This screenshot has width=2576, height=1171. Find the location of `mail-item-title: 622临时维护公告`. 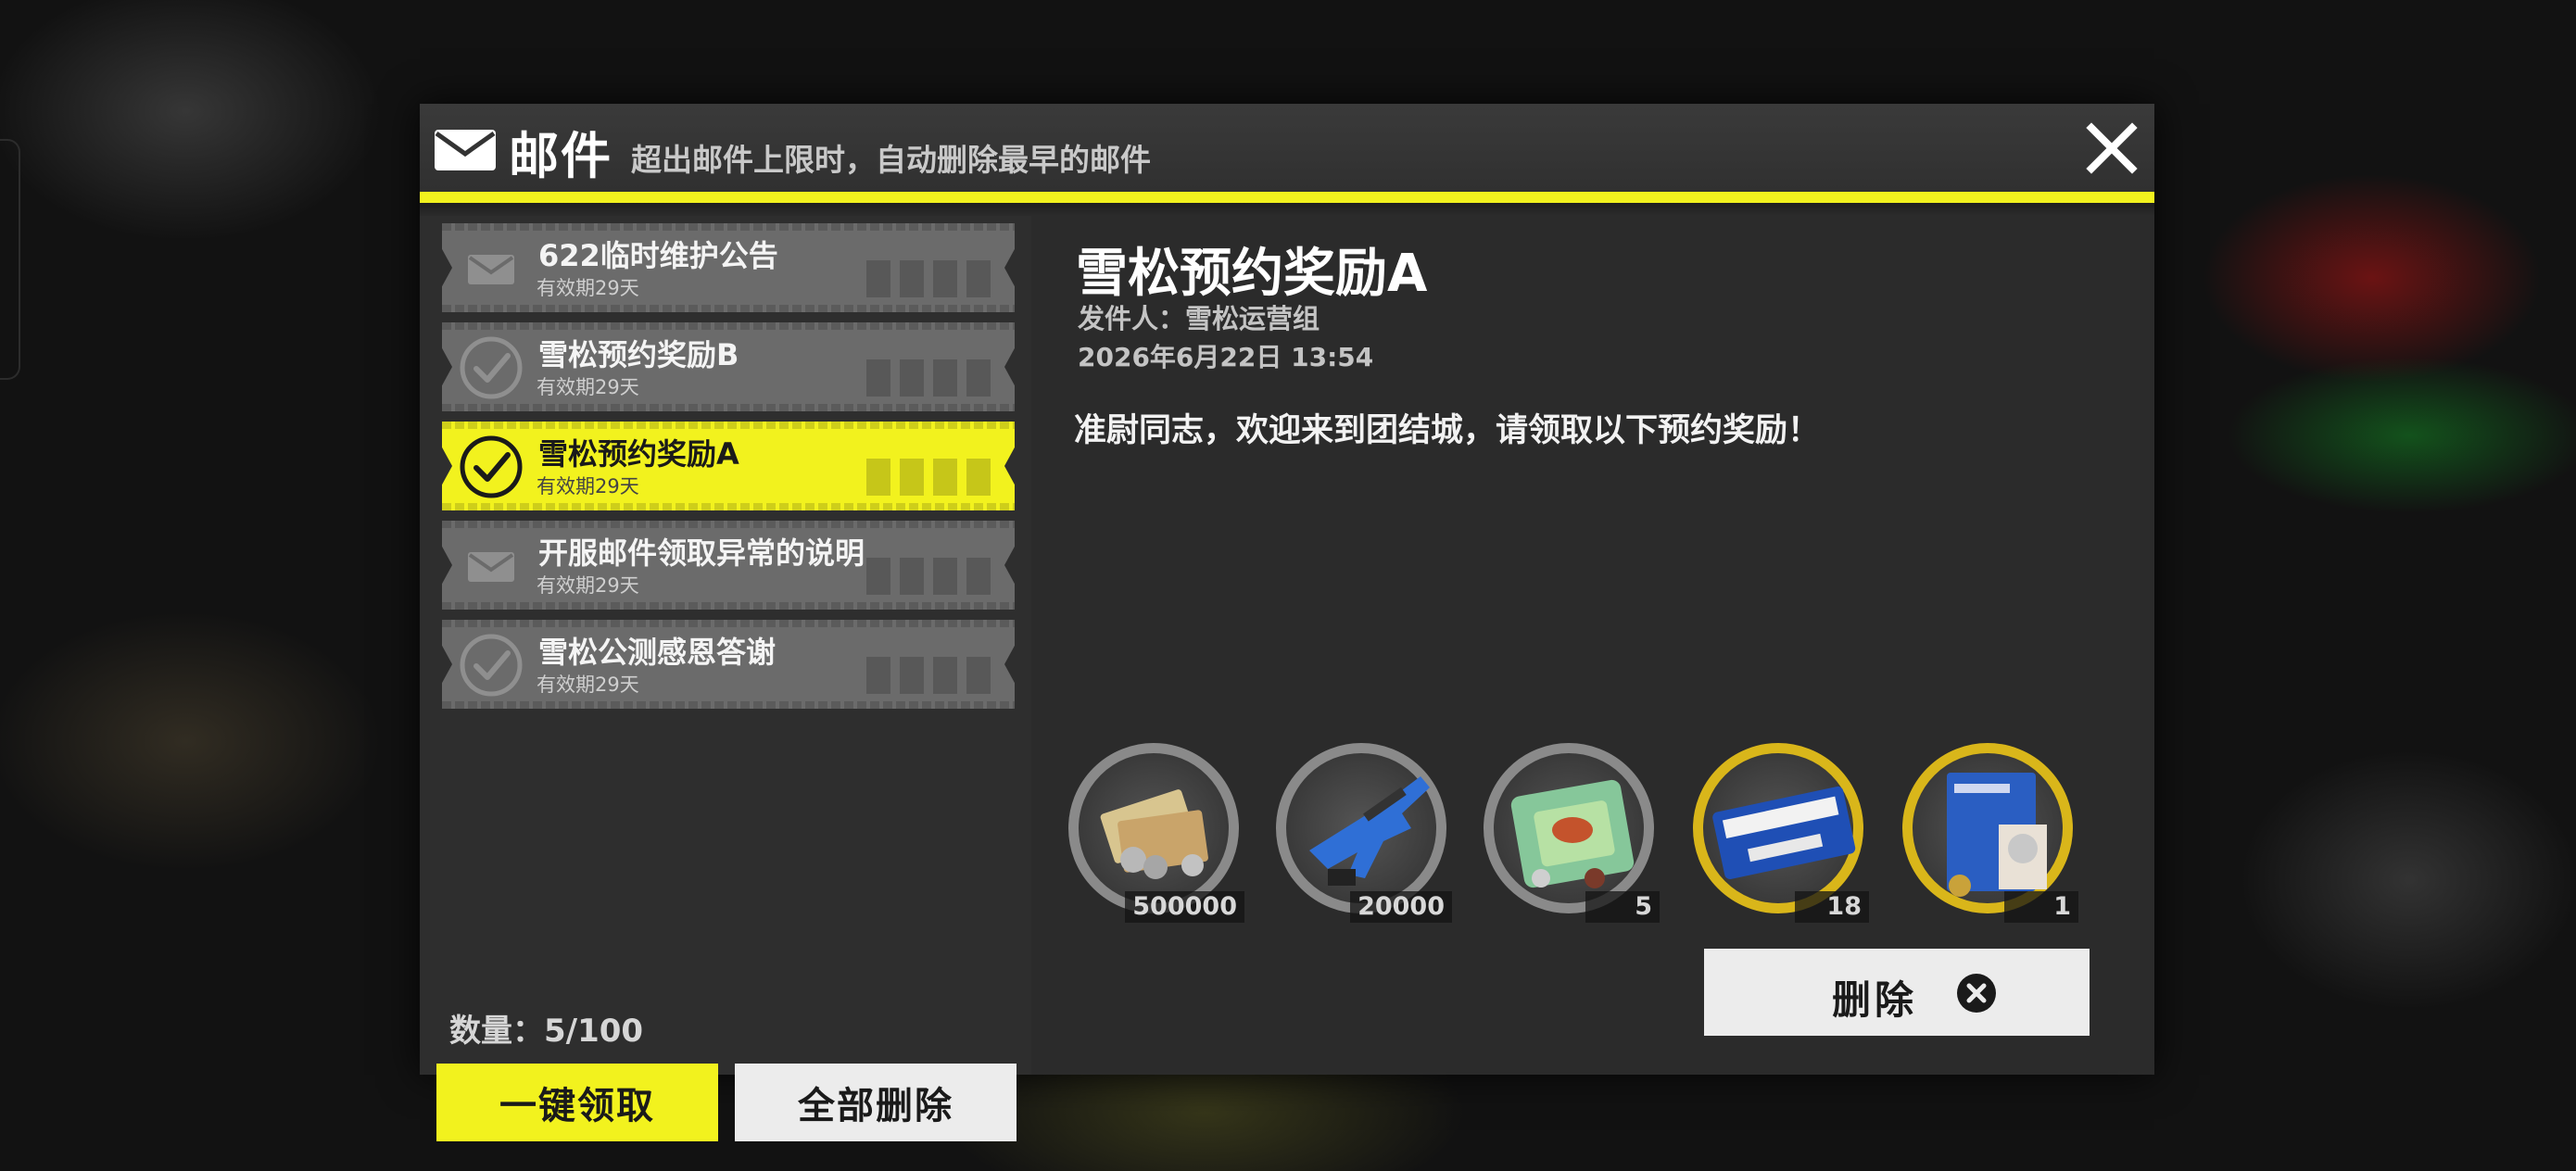

mail-item-title: 622临时维护公告 is located at coordinates (658, 256).